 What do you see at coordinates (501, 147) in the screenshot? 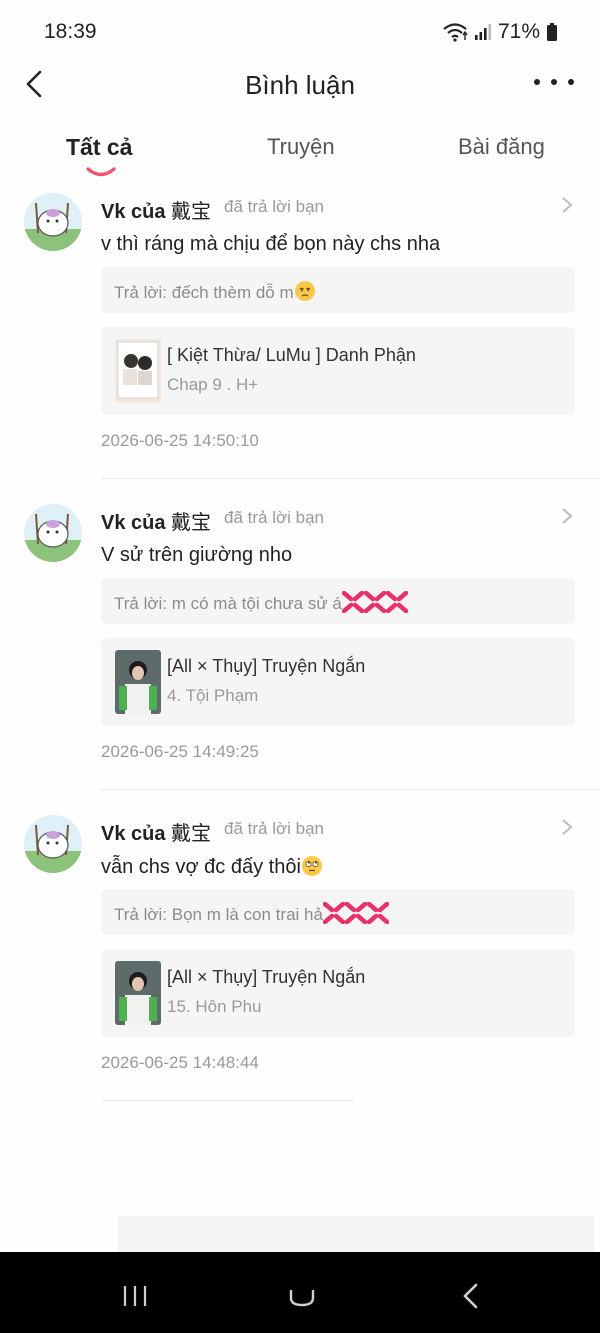
I see `tab-posts: Bài đăng` at bounding box center [501, 147].